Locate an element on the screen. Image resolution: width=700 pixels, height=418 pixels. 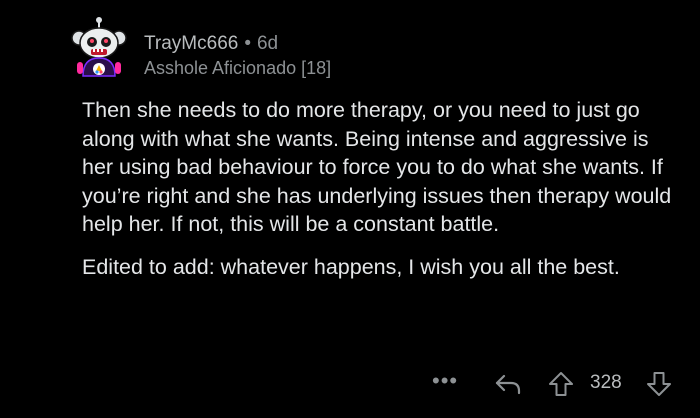
upvote-button is located at coordinates (561, 384).